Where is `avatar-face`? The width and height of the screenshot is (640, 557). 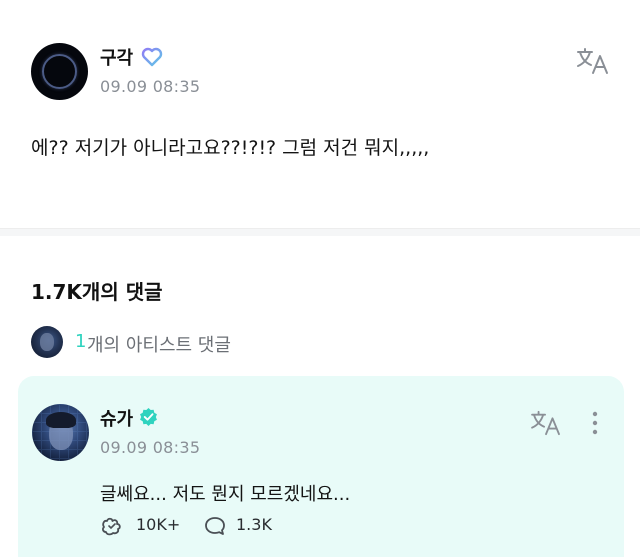
avatar-face is located at coordinates (47, 342).